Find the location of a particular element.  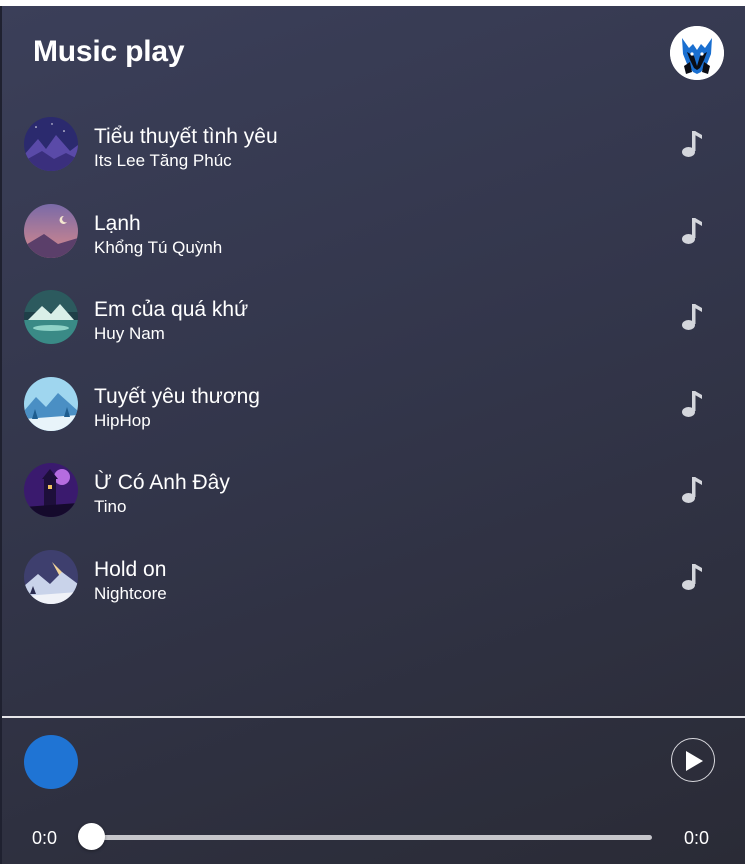

play-icon is located at coordinates (694, 761).